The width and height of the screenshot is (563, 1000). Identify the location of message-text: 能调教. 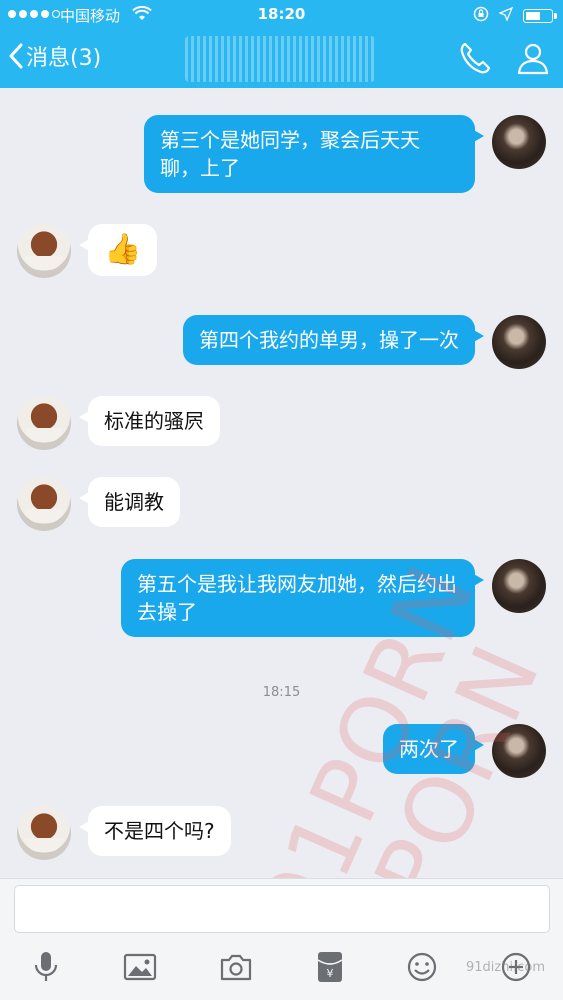
(134, 502).